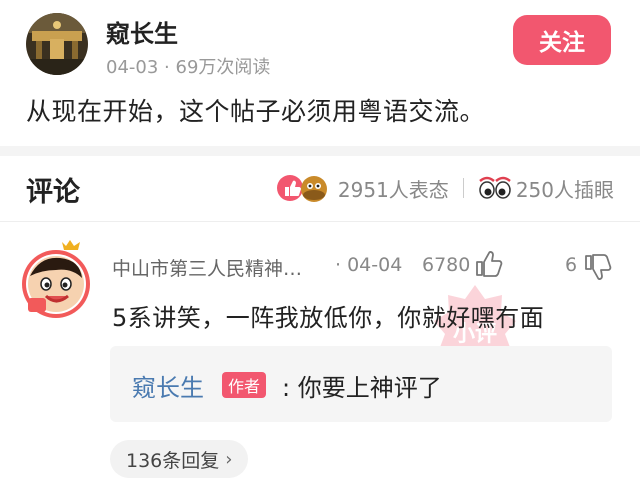 Image resolution: width=640 pixels, height=500 pixels. Describe the element at coordinates (132, 67) in the screenshot. I see `post-date: 04-03` at that location.